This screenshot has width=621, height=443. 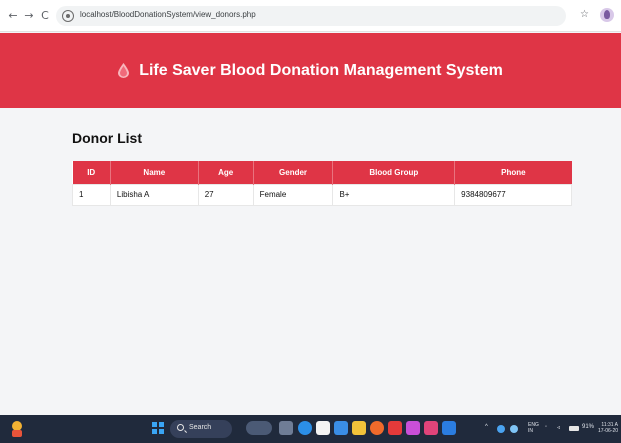 What do you see at coordinates (558, 427) in the screenshot?
I see `volume-icon: ◃` at bounding box center [558, 427].